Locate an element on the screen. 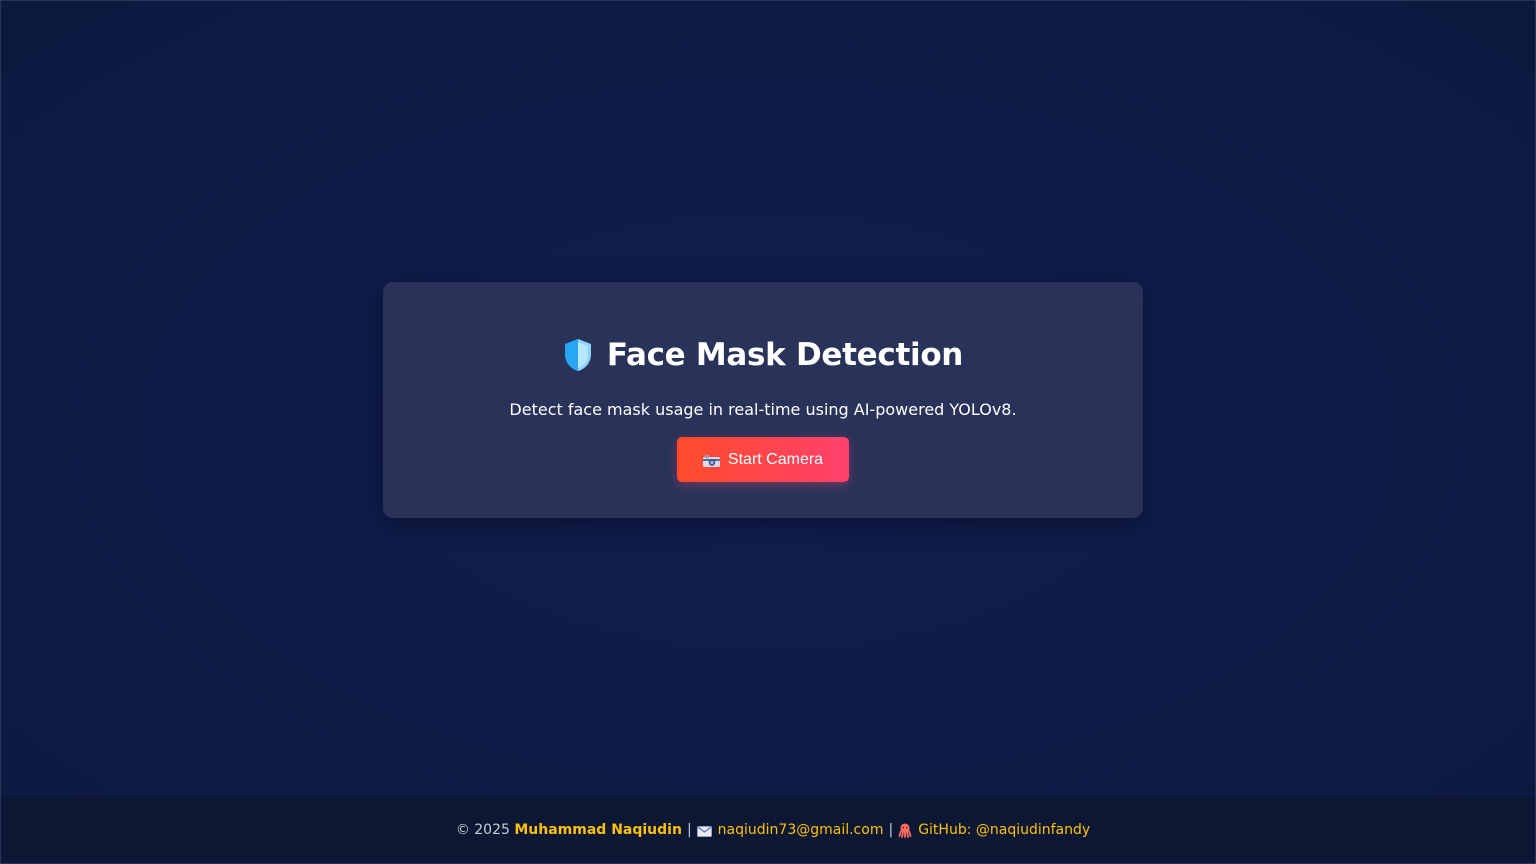 This screenshot has width=1536, height=864. shield-icon is located at coordinates (578, 355).